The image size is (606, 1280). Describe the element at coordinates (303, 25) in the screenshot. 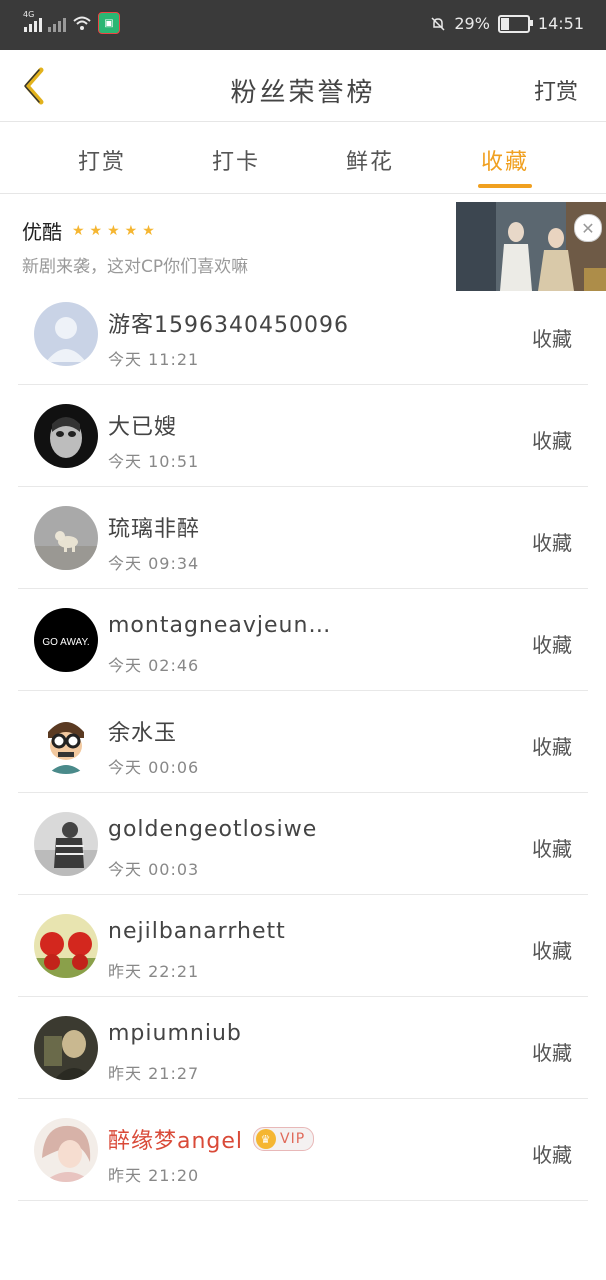

I see `status-bar: 4G ▣ 29% 14:51` at that location.